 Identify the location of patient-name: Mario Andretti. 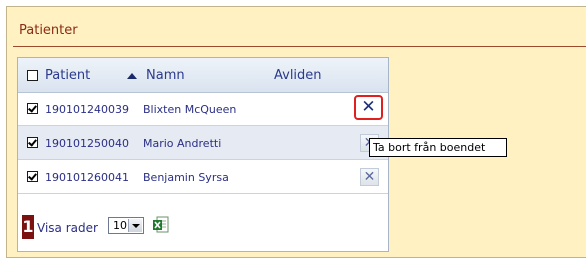
(182, 143).